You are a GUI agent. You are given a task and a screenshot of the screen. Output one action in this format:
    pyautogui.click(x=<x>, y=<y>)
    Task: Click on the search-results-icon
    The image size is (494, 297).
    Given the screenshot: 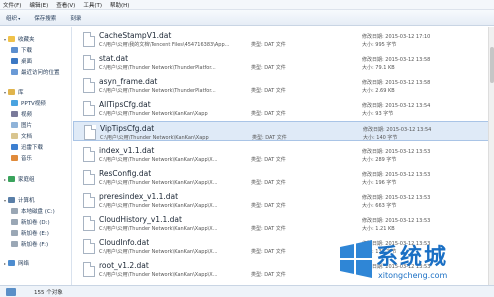 What is the action you would take?
    pyautogui.click(x=11, y=291)
    